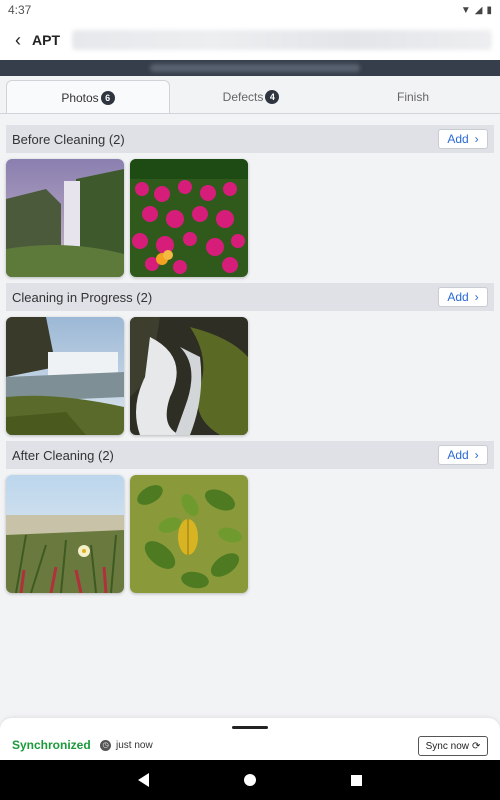  Describe the element at coordinates (63, 455) in the screenshot. I see `section-title: After Cleaning (2)` at that location.